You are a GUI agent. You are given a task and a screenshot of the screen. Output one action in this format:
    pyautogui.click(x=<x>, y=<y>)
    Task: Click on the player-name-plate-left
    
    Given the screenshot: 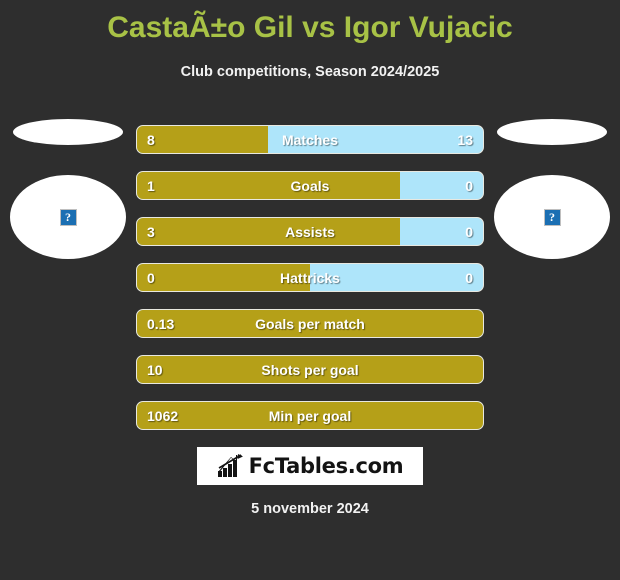 What is the action you would take?
    pyautogui.click(x=68, y=132)
    